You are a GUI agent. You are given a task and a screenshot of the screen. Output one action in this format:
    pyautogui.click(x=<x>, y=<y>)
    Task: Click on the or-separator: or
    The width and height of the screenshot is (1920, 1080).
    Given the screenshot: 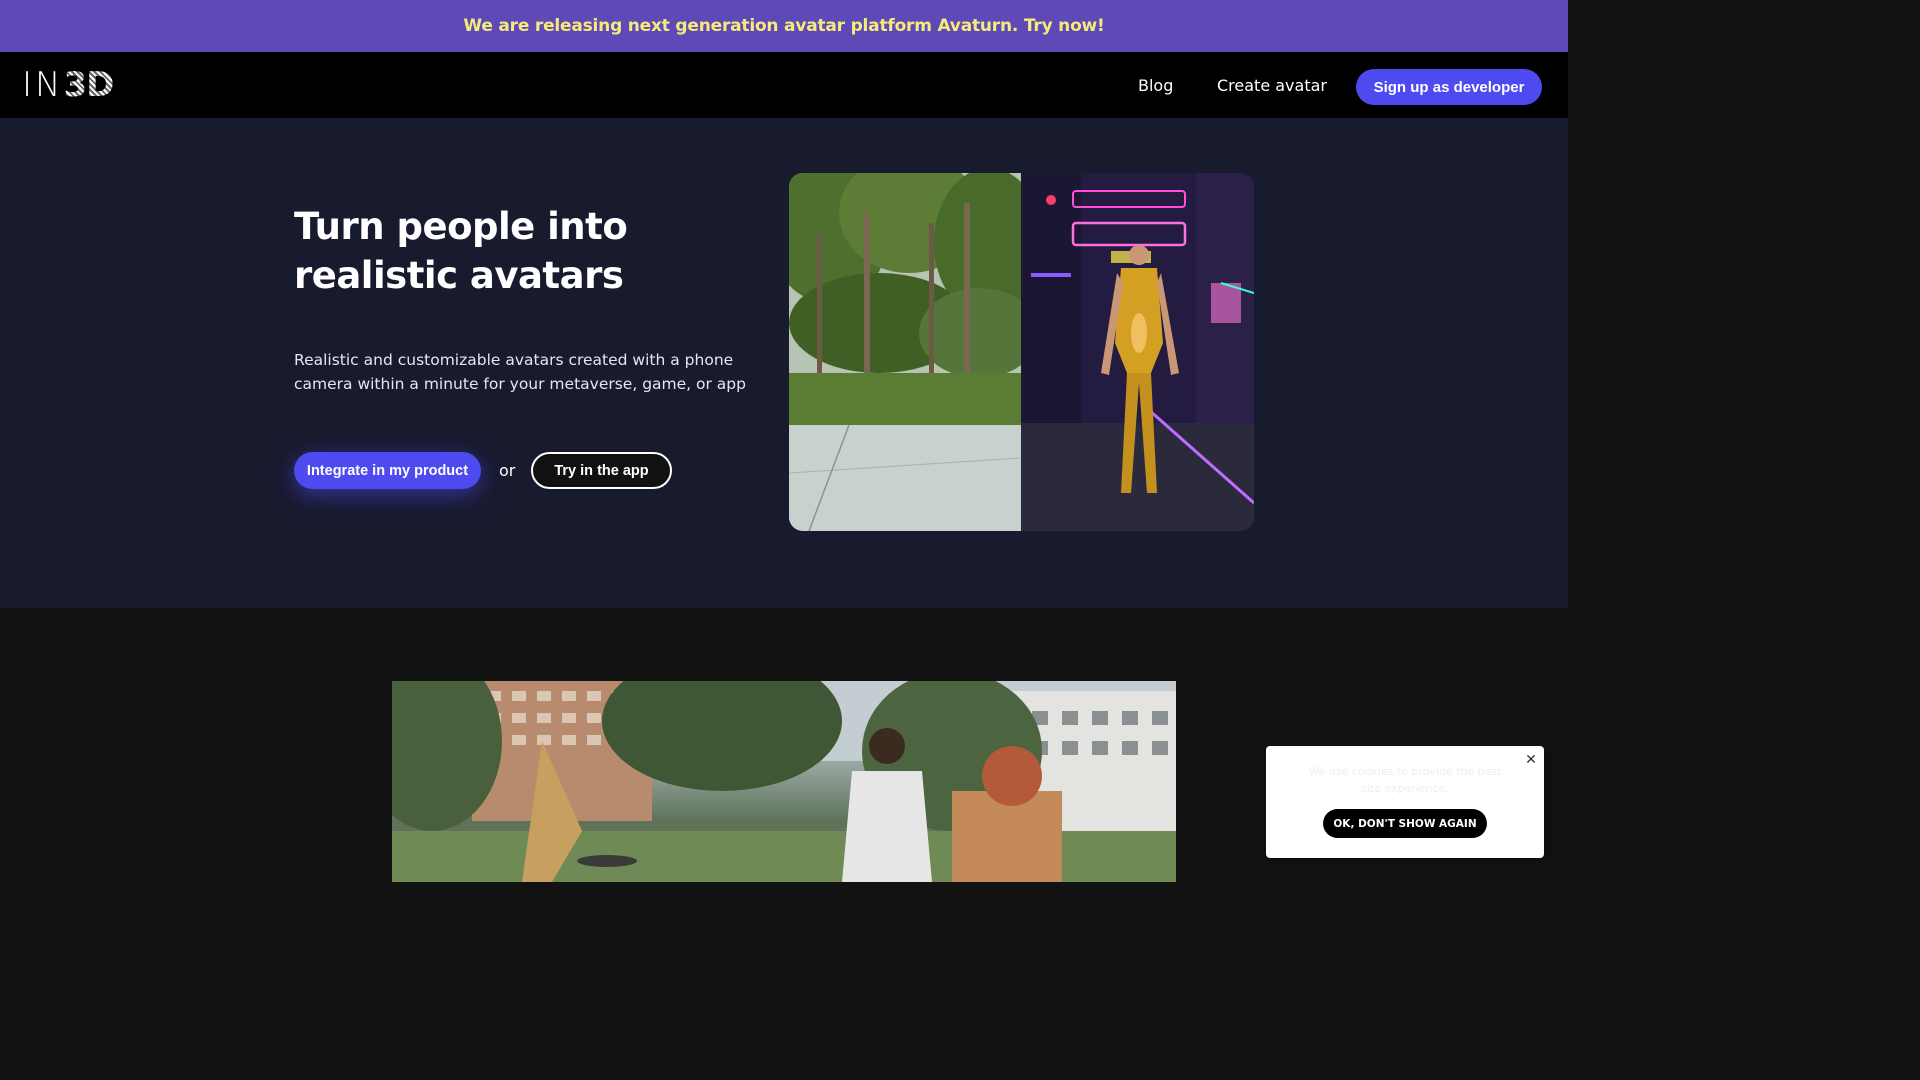 What is the action you would take?
    pyautogui.click(x=507, y=470)
    